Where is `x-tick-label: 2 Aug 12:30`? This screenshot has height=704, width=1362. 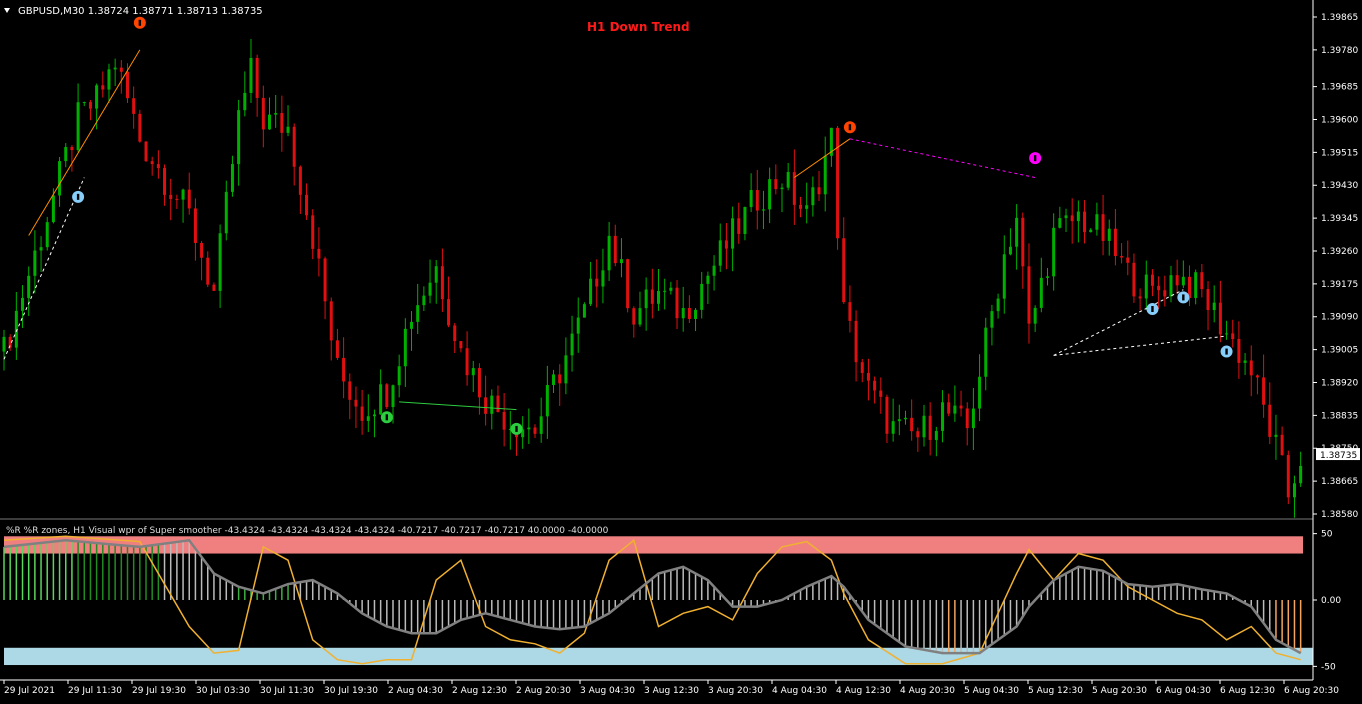
x-tick-label: 2 Aug 12:30 is located at coordinates (479, 691).